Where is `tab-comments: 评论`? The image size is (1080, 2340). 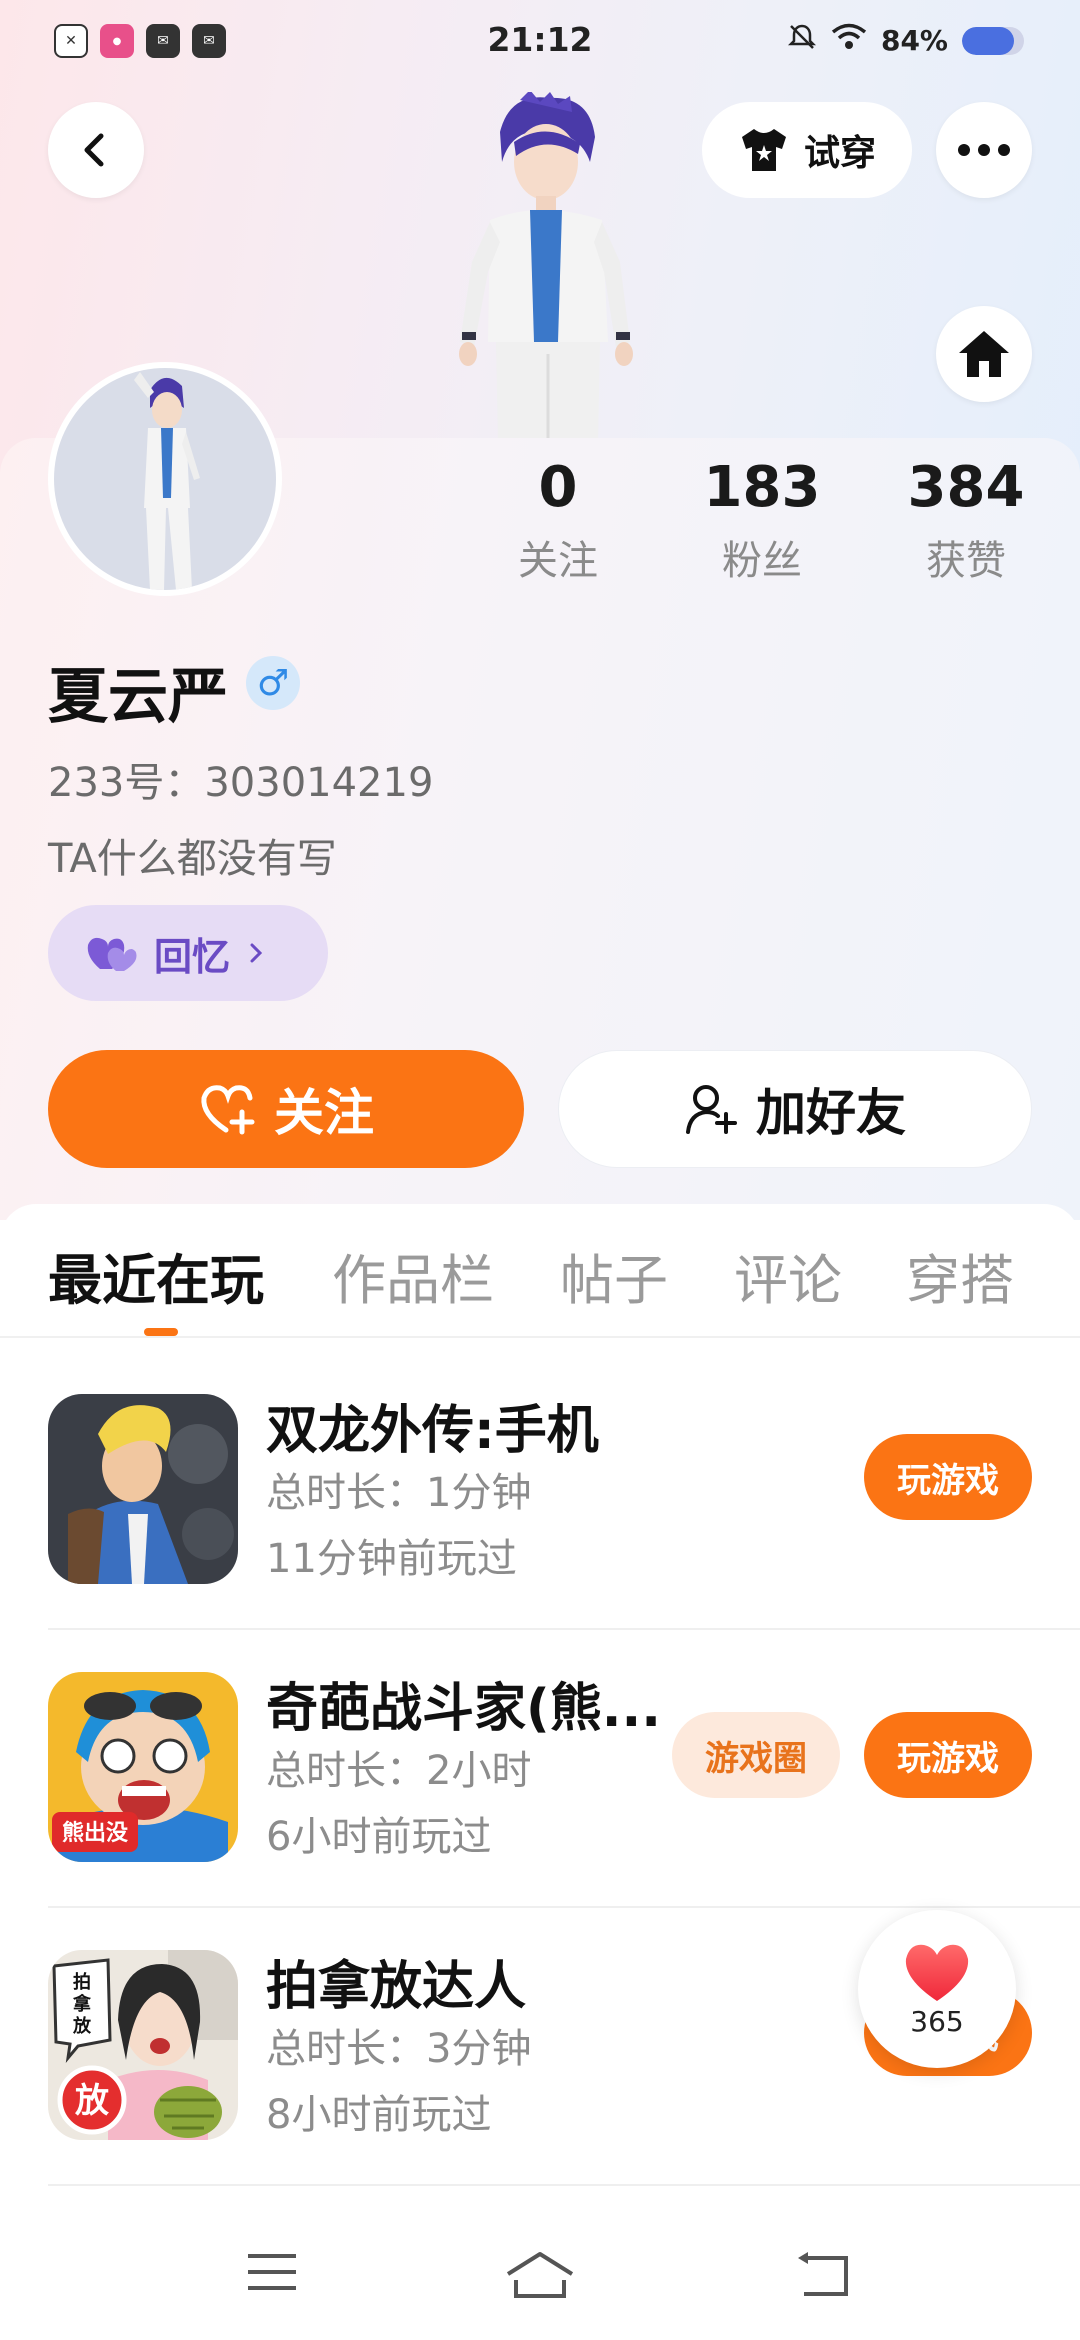
tab-comments: 评论 is located at coordinates (788, 1275).